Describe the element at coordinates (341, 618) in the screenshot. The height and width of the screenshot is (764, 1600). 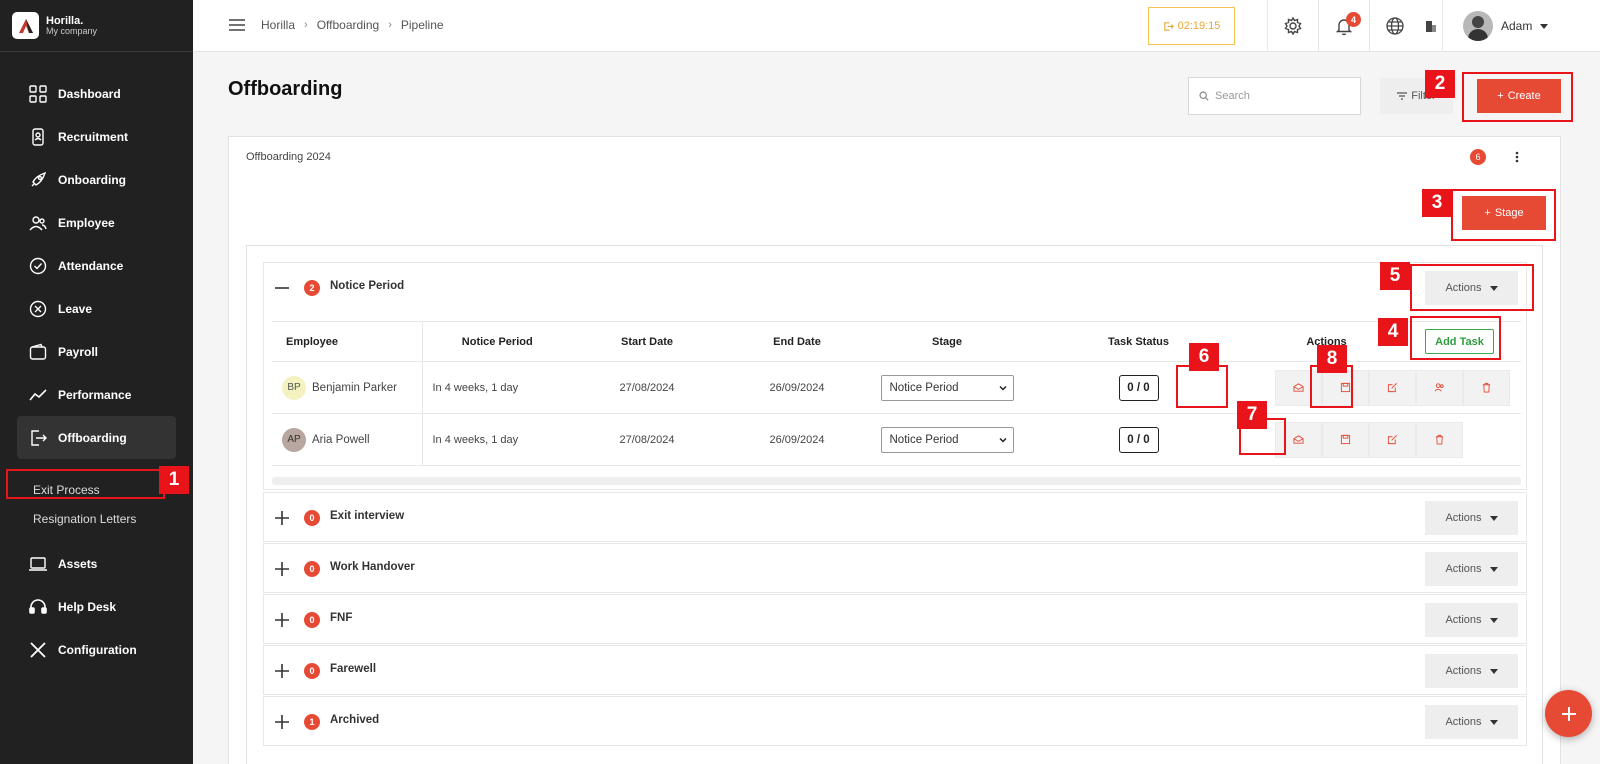
I see `stage-name: FNF` at that location.